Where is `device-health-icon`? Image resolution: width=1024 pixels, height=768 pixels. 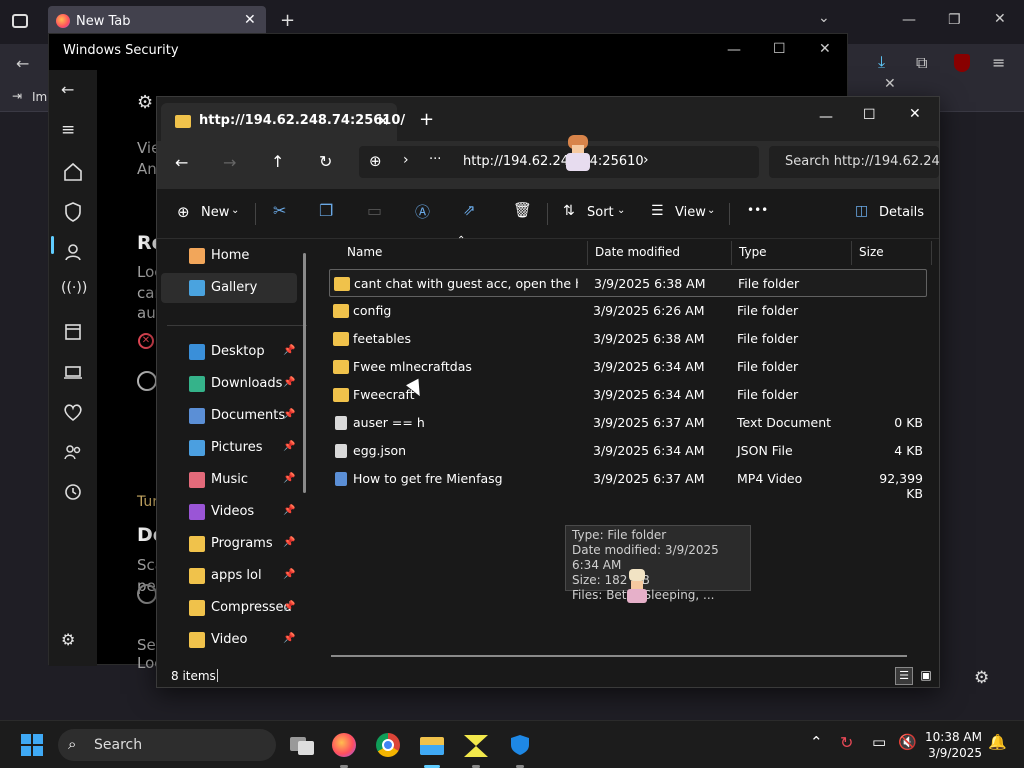 device-health-icon is located at coordinates (73, 412).